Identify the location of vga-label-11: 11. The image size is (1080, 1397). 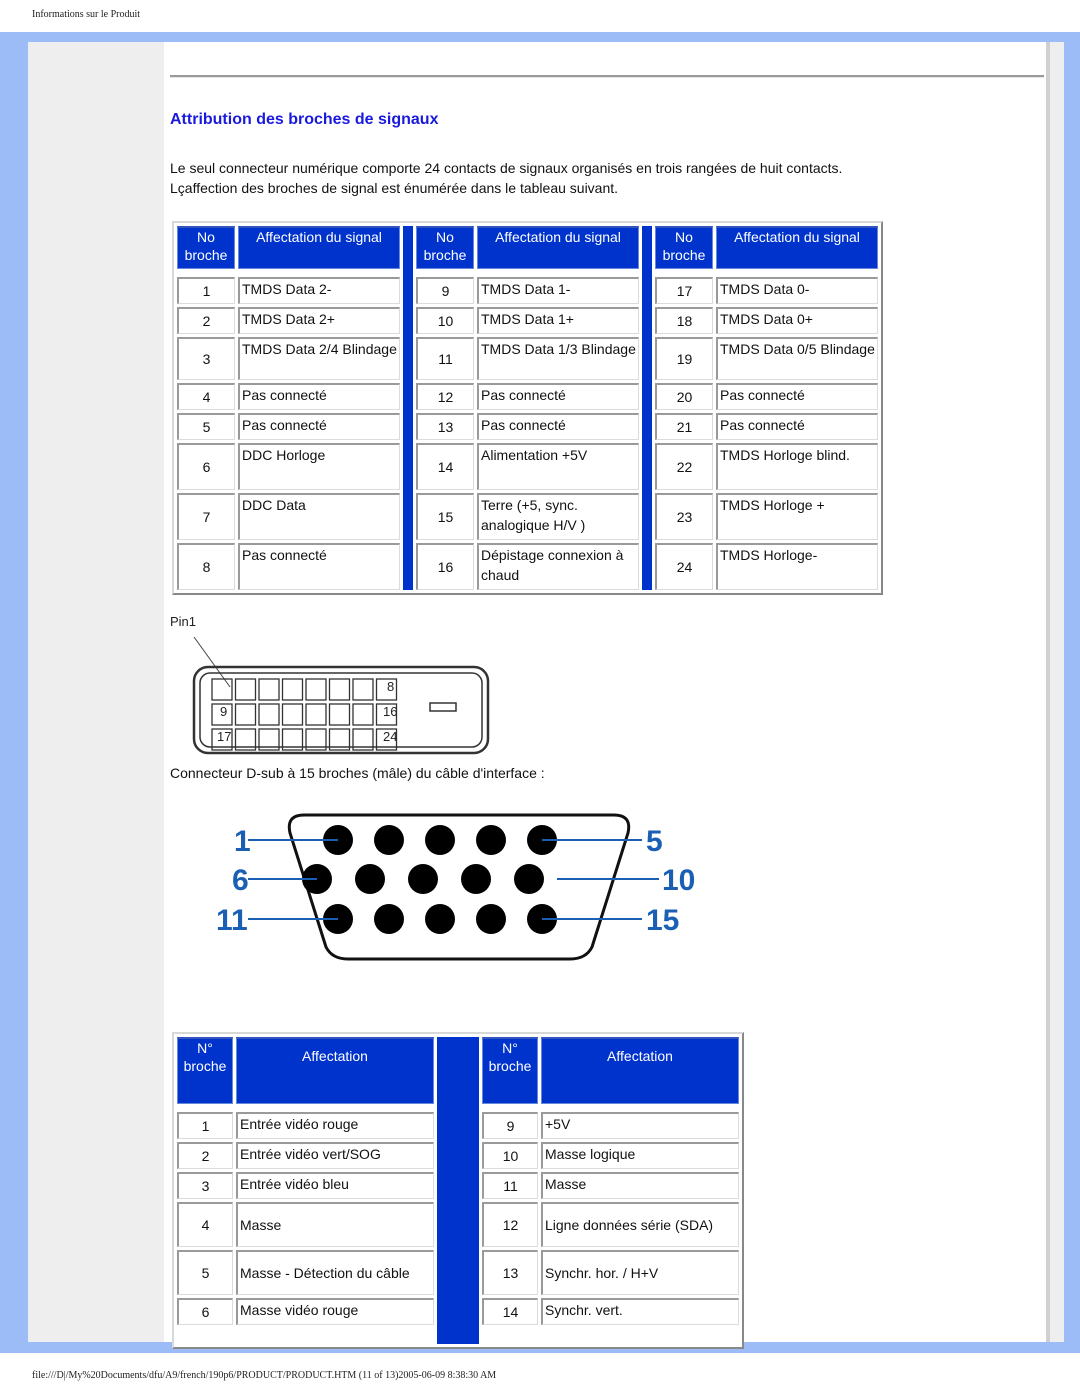
(232, 920).